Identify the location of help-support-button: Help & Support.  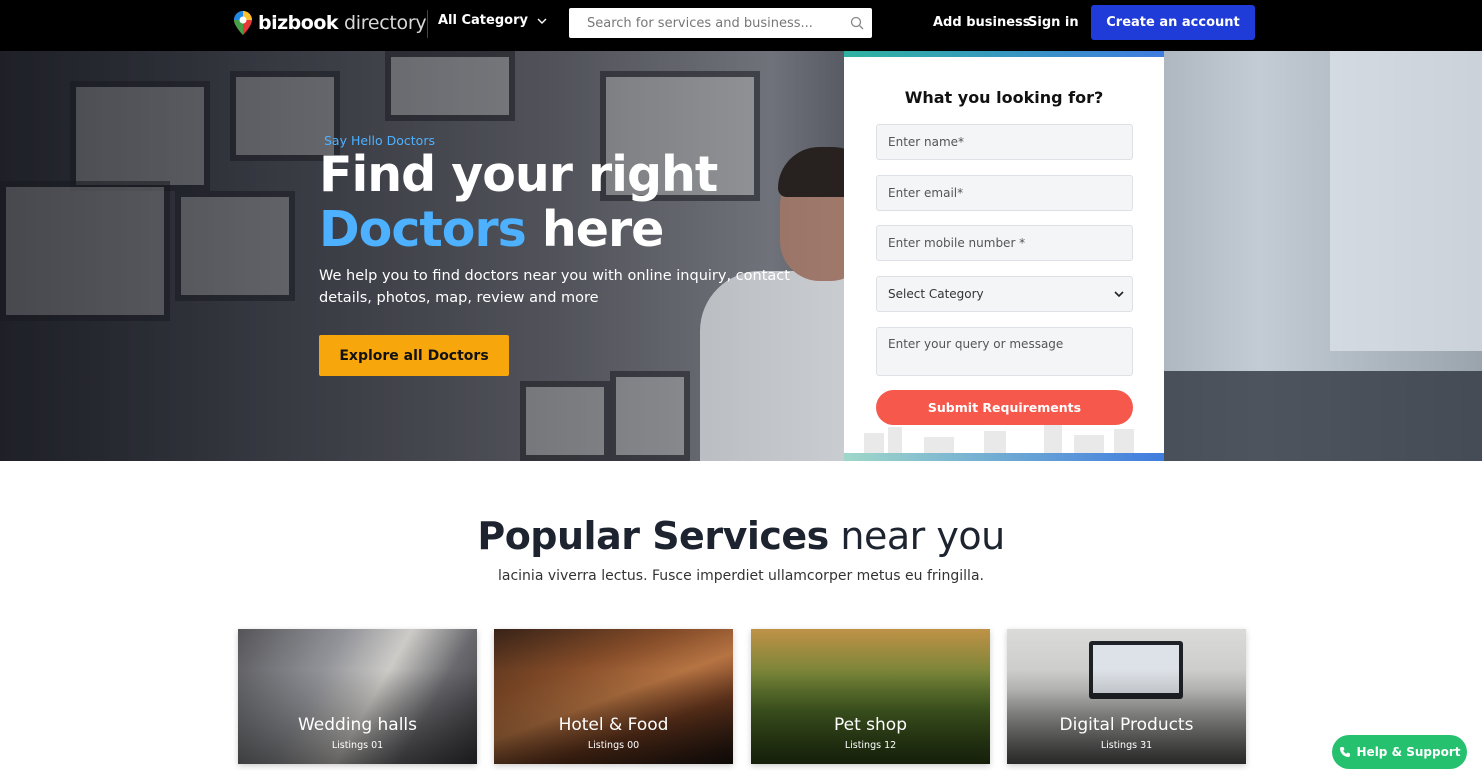
(1399, 752).